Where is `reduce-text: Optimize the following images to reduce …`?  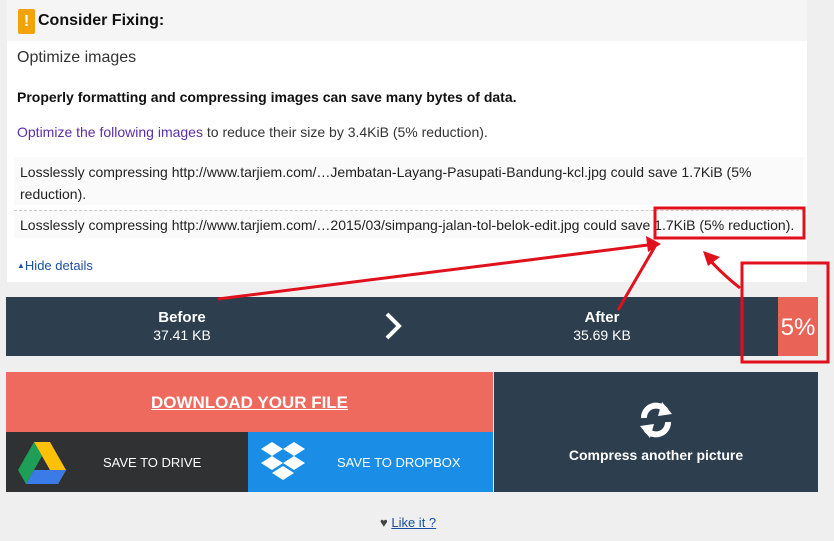 reduce-text: Optimize the following images to reduce … is located at coordinates (252, 132).